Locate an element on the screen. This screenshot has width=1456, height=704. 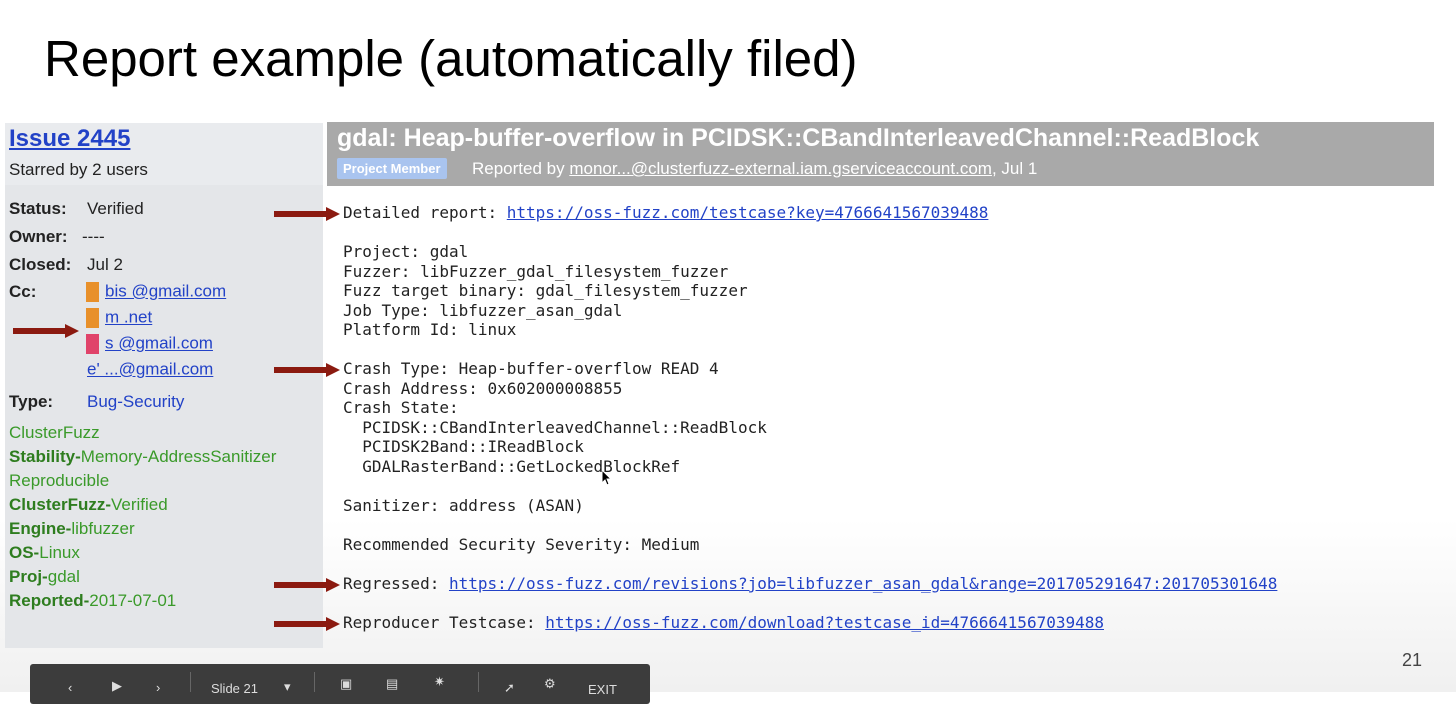
crash-address-line: Crash Address: 0x602000008855 is located at coordinates (483, 388).